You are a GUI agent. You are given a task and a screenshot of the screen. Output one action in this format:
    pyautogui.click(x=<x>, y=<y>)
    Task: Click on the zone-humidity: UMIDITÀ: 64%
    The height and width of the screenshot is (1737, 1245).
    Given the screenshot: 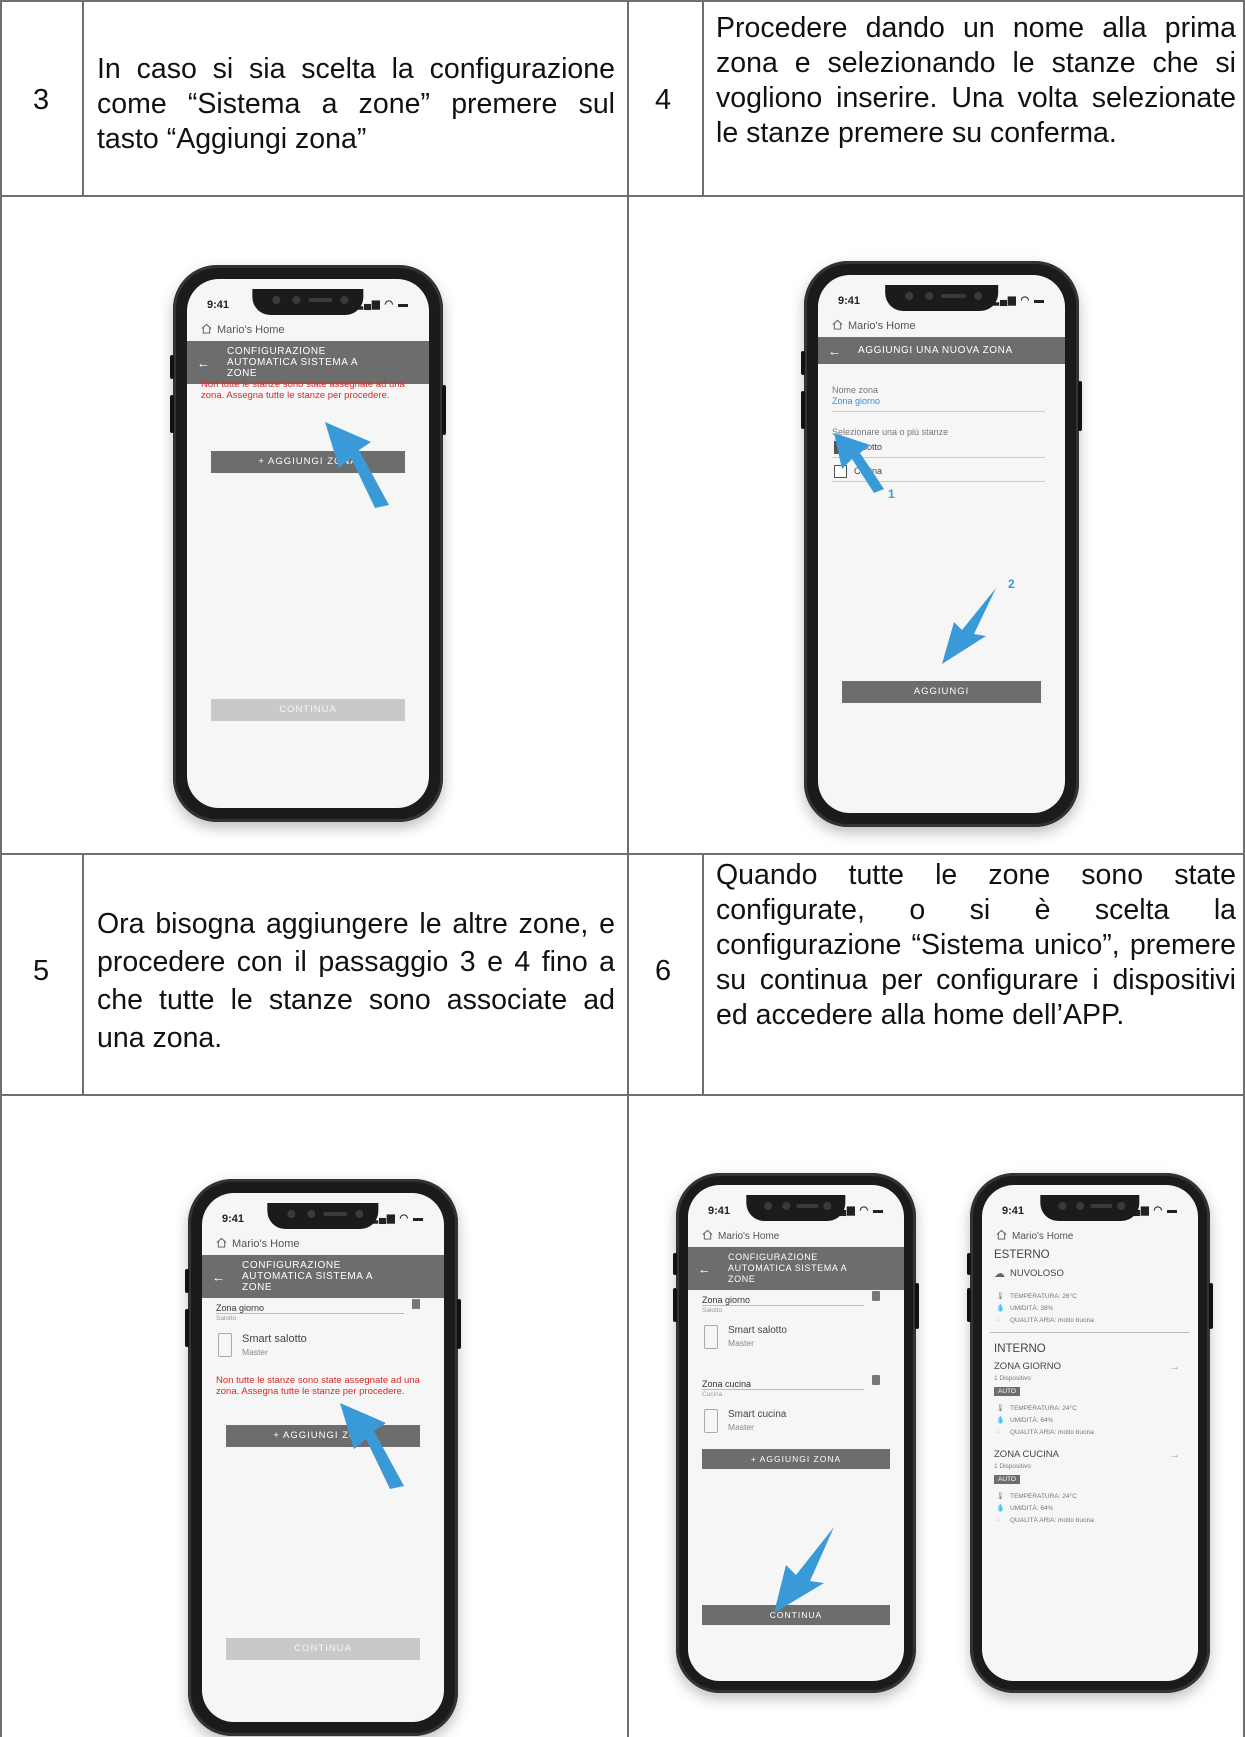 What is the action you would take?
    pyautogui.click(x=1032, y=1508)
    